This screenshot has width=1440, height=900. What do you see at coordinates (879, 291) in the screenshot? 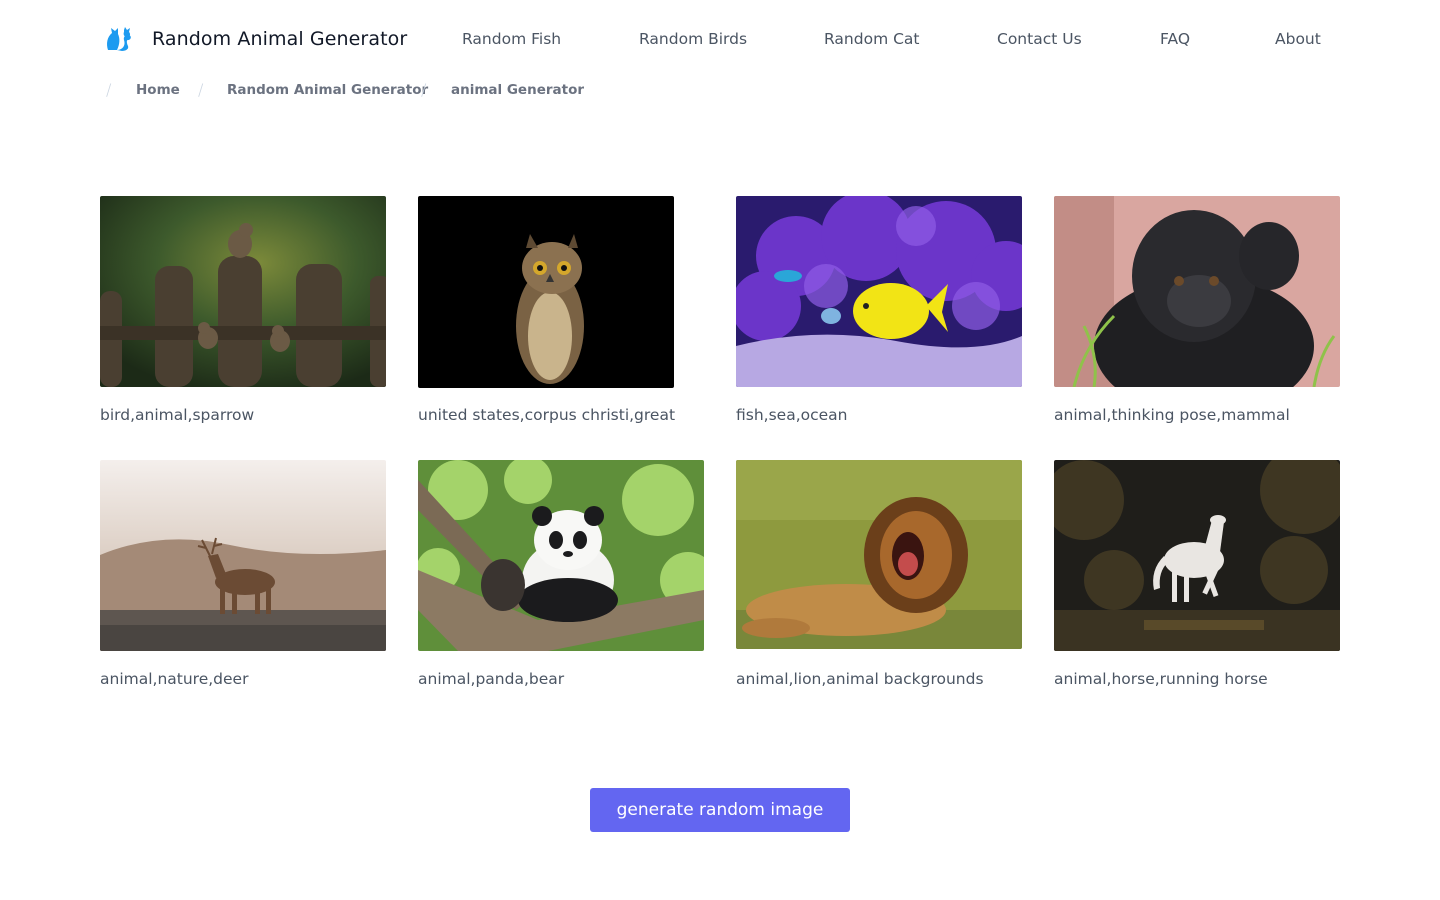
I see `fish-image` at bounding box center [879, 291].